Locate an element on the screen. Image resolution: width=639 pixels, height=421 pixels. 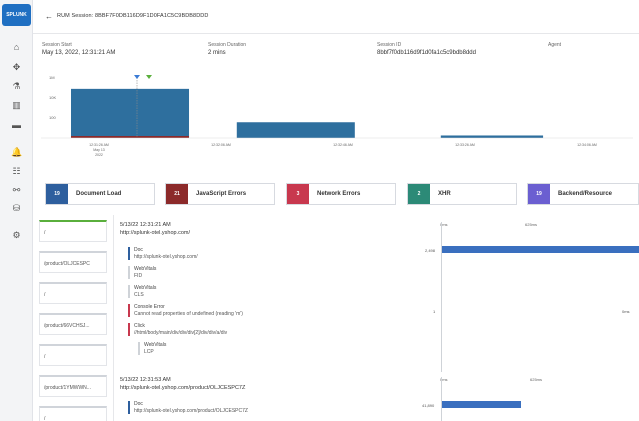
app-logo: SPLUNK is located at coordinates (16, 15).